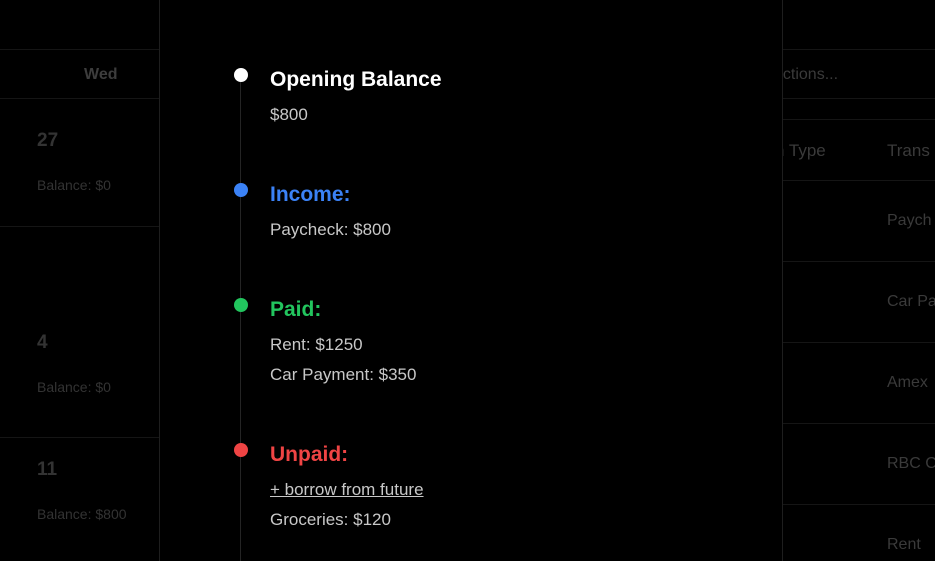  I want to click on calendar-day-number: 11, so click(47, 470).